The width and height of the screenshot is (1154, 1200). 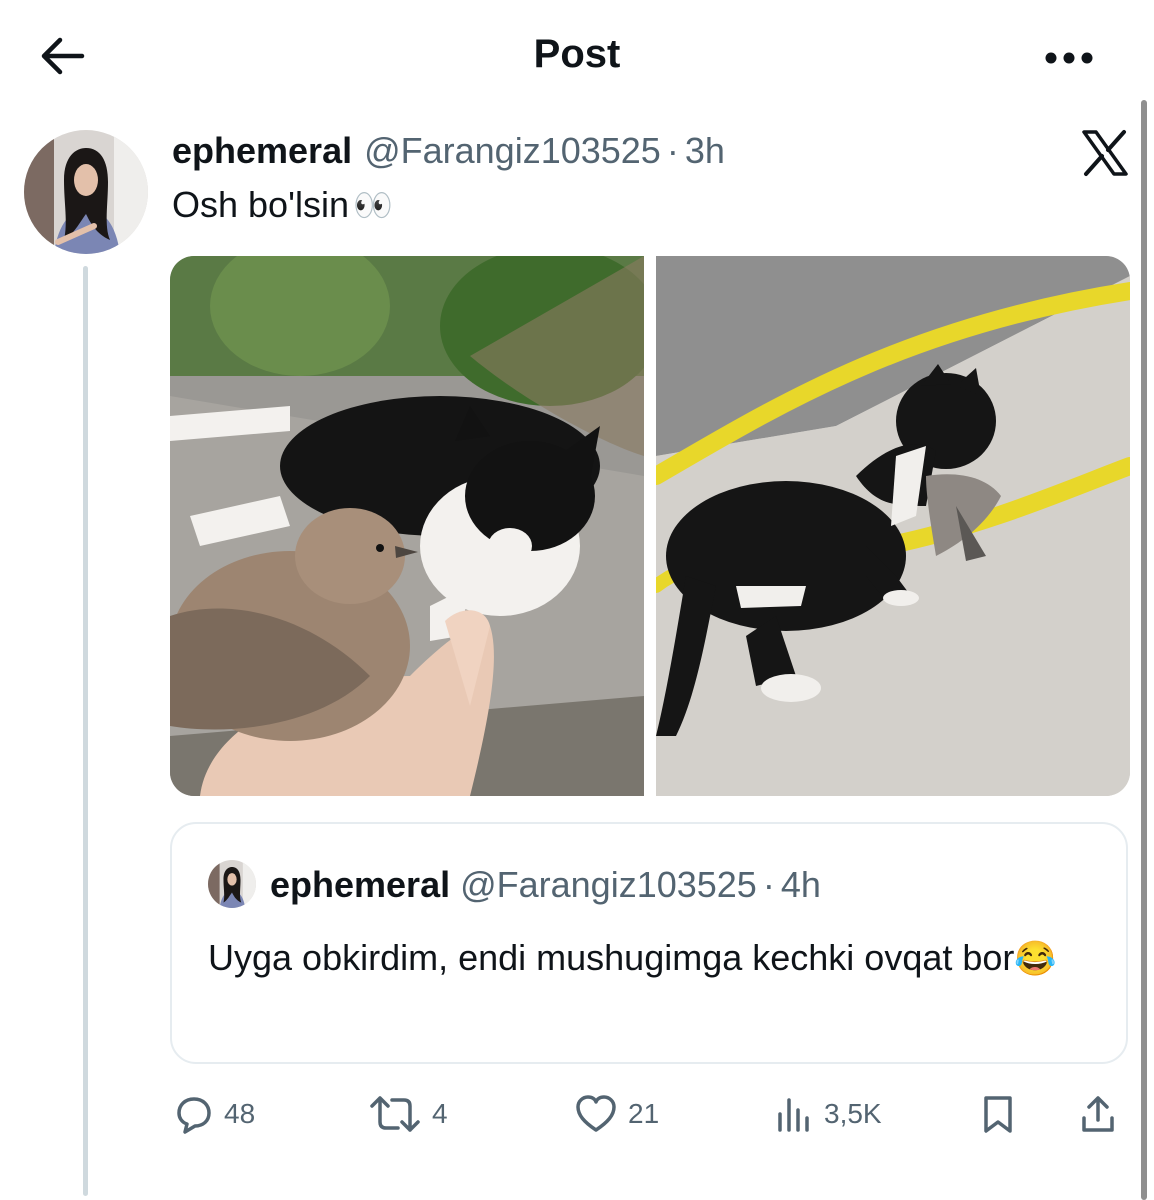 What do you see at coordinates (512, 151) in the screenshot?
I see `user-handle: @Farangiz103525` at bounding box center [512, 151].